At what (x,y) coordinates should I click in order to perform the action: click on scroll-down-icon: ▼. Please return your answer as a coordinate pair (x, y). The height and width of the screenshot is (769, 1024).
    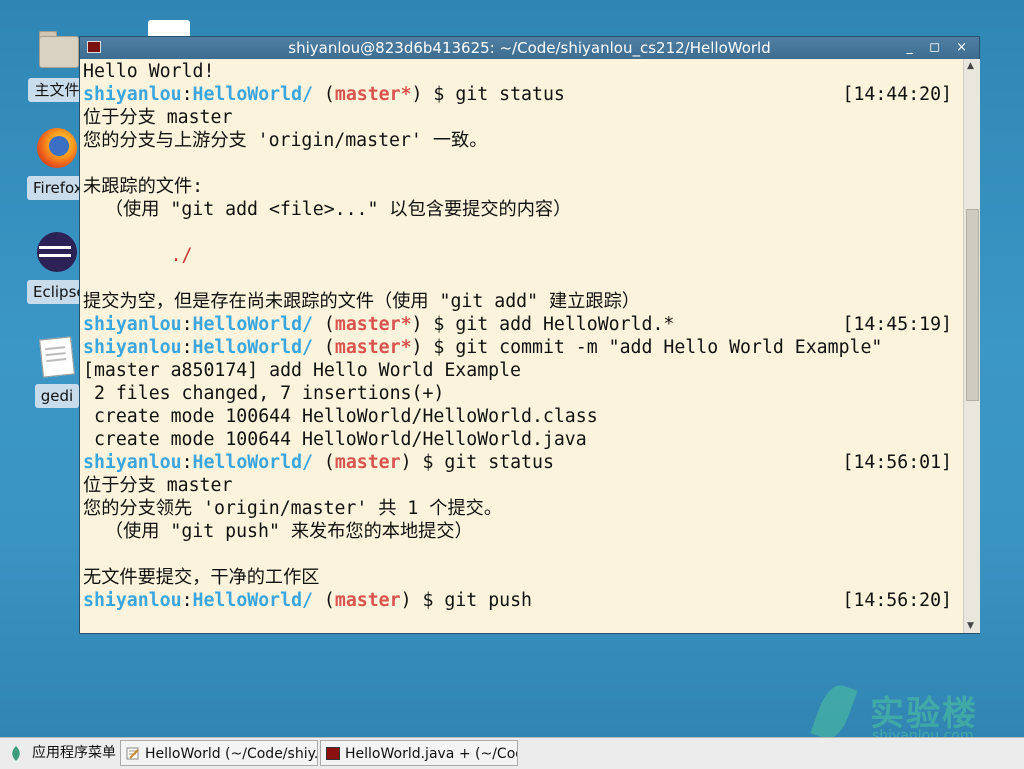
    Looking at the image, I should click on (970, 626).